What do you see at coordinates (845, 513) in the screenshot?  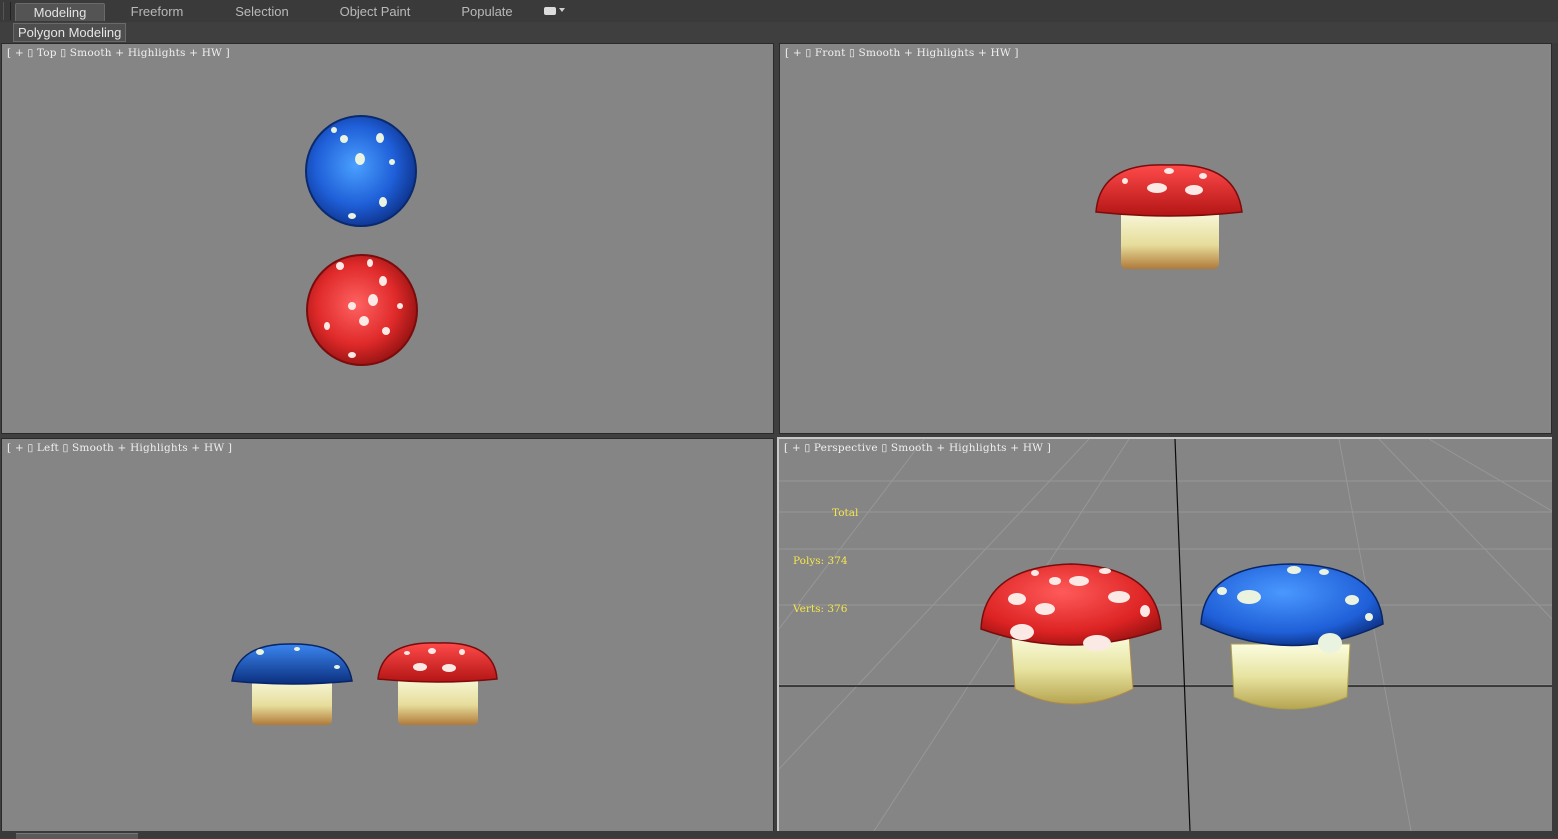 I see `stats-title: Total` at bounding box center [845, 513].